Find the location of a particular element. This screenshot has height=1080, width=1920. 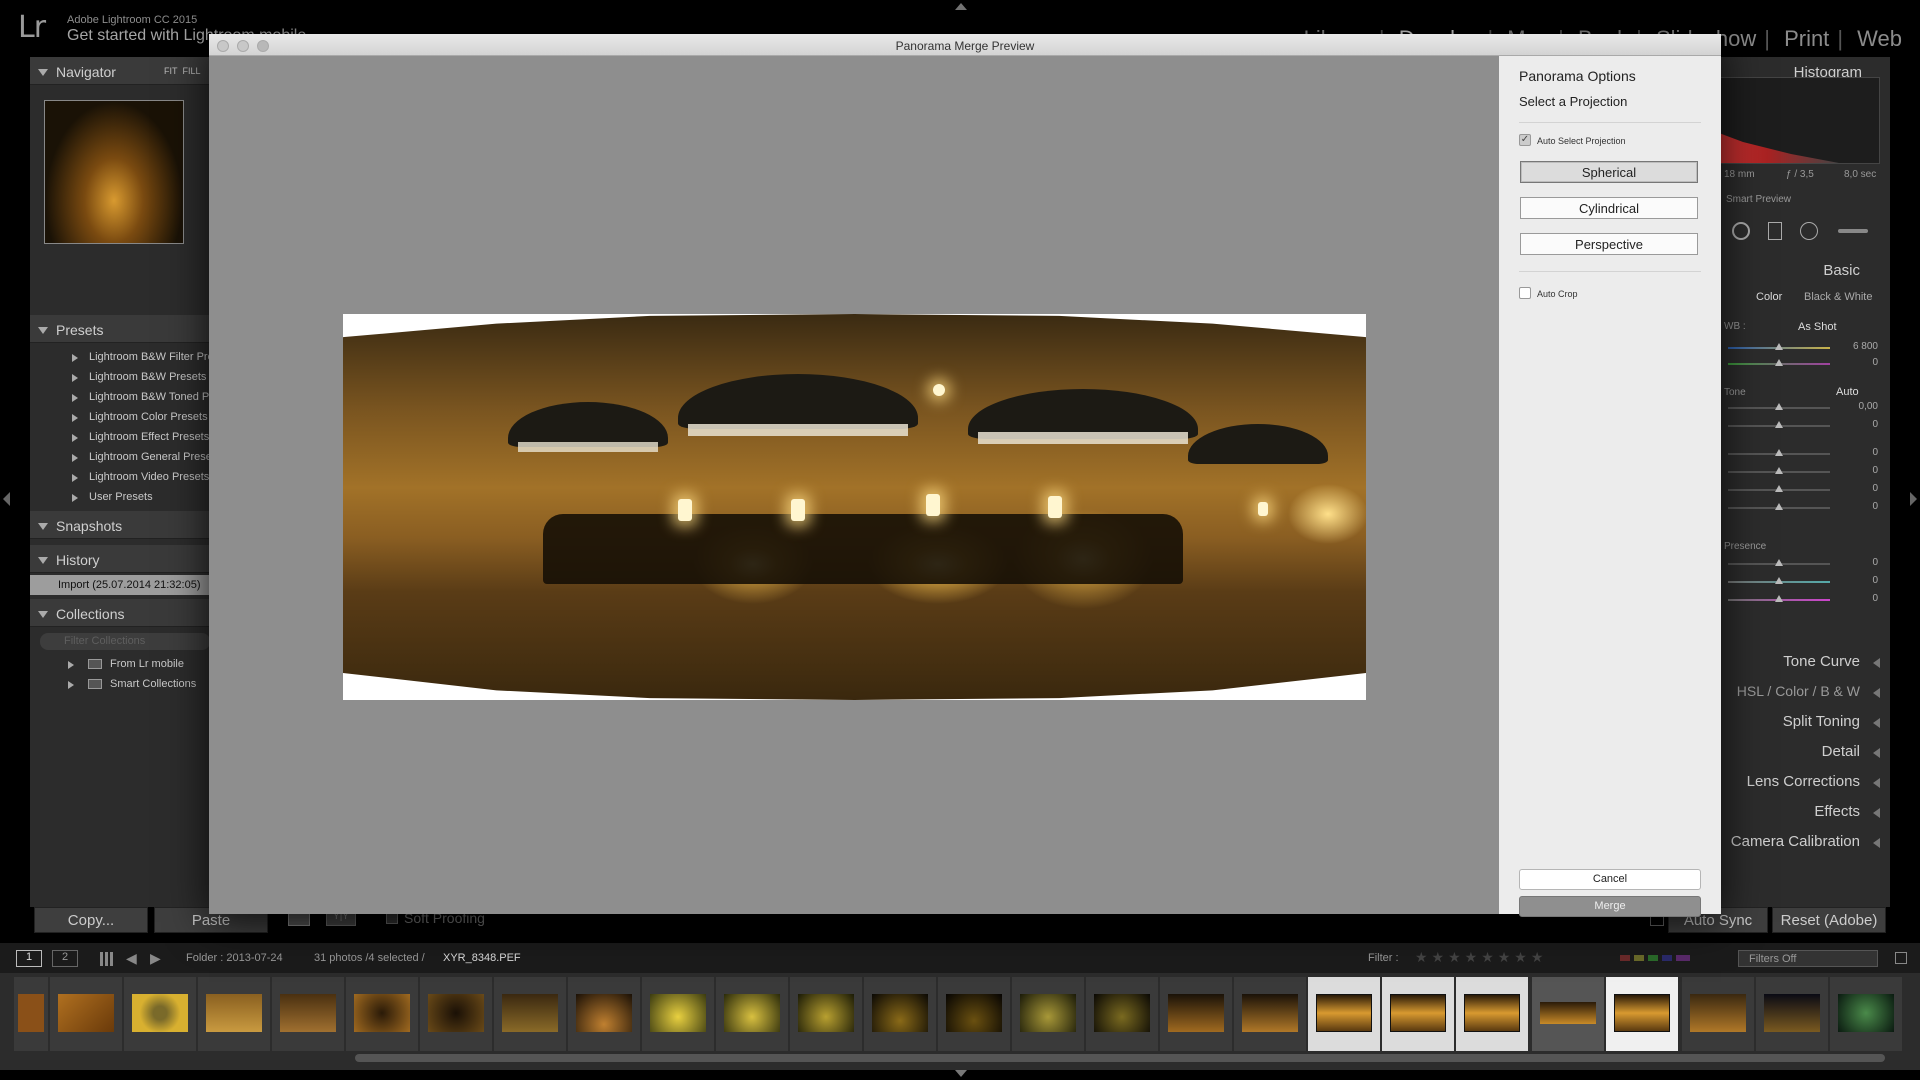

tone-curve-header: Tone Curve is located at coordinates (1804, 663).